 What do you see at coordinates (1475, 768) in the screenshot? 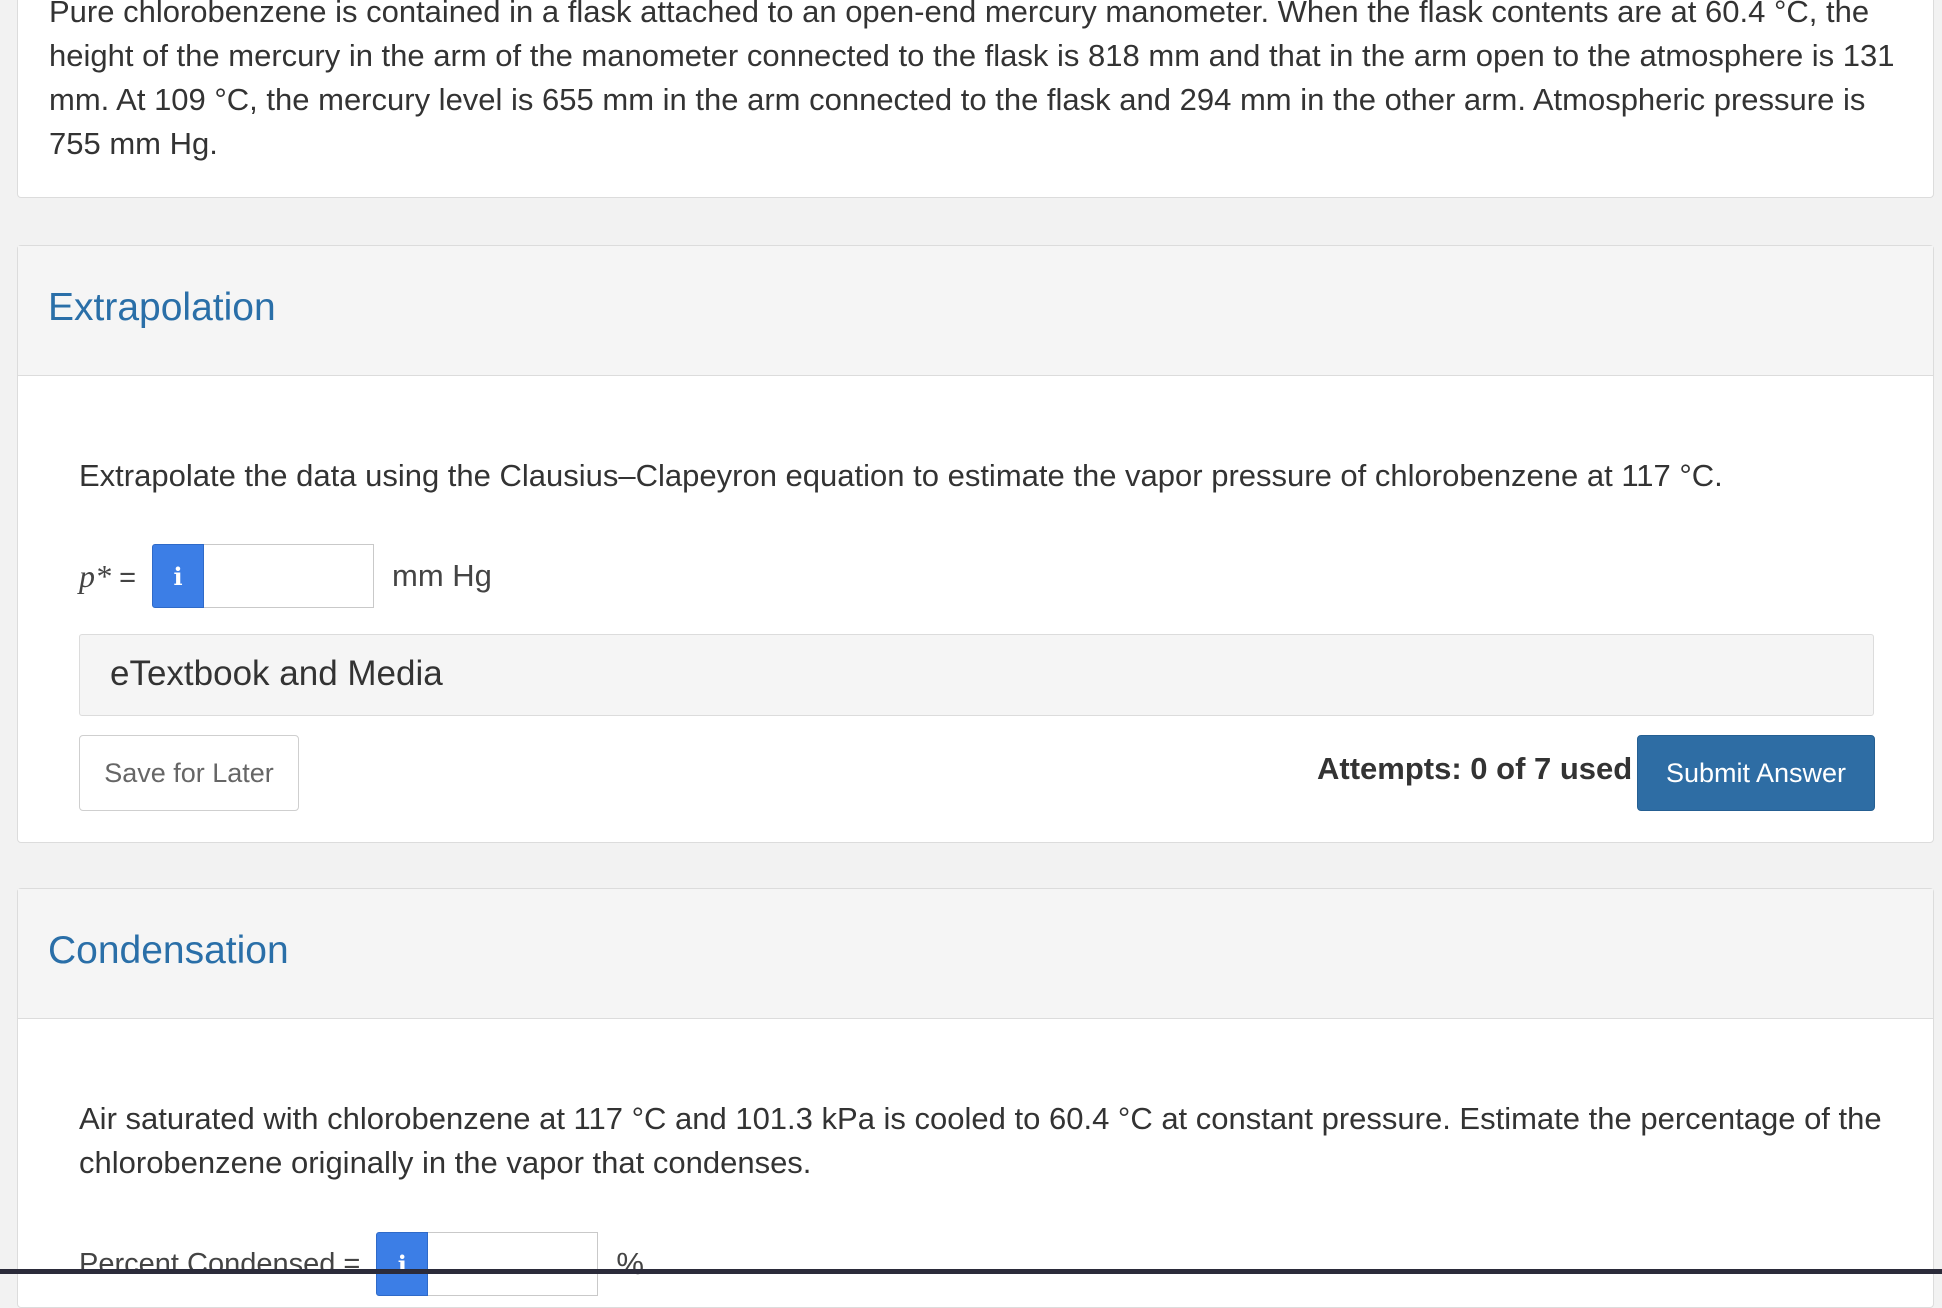
I see `attempts-counter: Attempts: 0 of 7 used` at bounding box center [1475, 768].